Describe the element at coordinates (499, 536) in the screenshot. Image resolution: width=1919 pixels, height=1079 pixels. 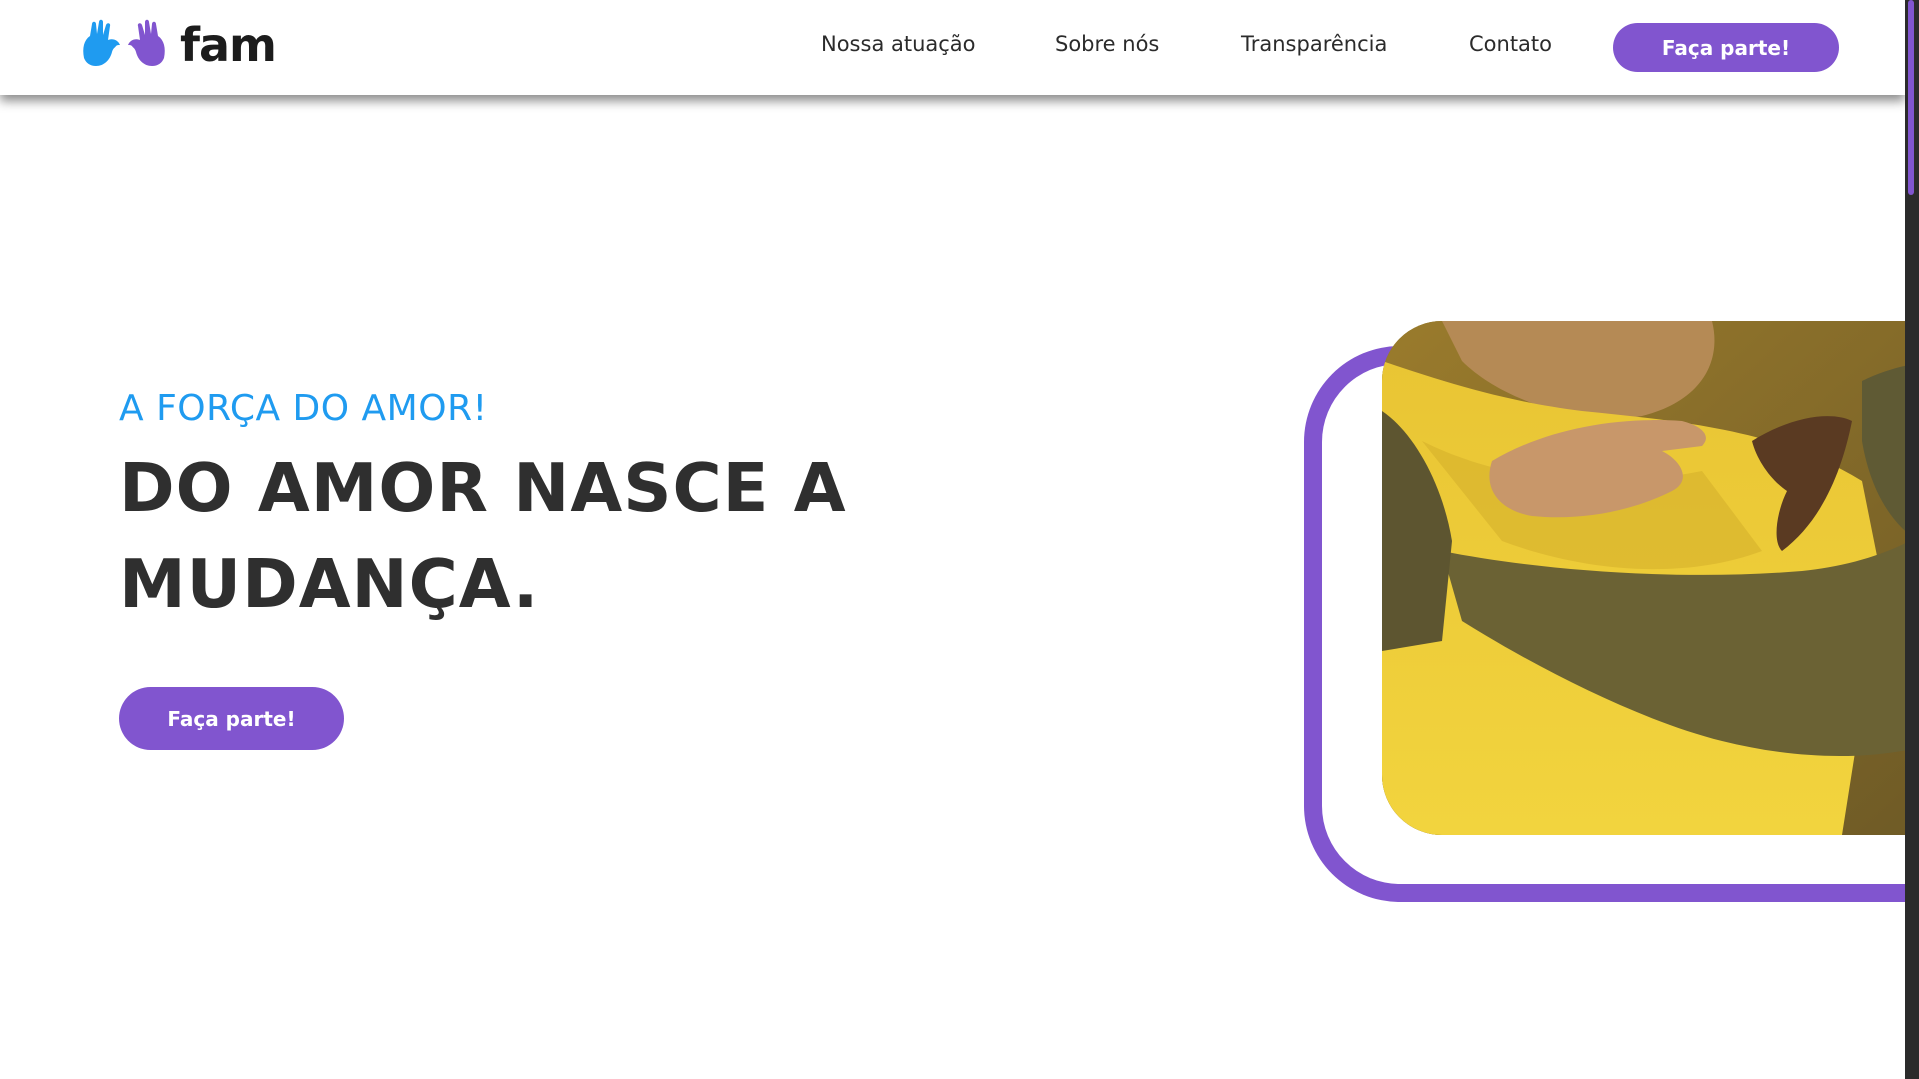
I see `hero-title: DO AMOR NASCE A MUDANÇA.` at that location.